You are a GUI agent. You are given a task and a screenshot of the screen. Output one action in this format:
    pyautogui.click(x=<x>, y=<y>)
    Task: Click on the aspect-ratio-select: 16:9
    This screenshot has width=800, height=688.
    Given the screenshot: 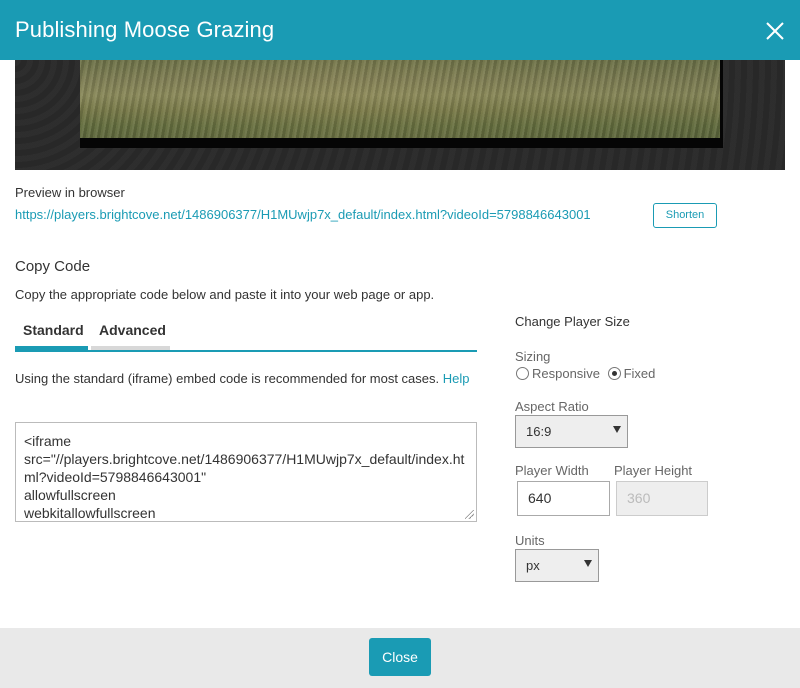 What is the action you would take?
    pyautogui.click(x=571, y=431)
    